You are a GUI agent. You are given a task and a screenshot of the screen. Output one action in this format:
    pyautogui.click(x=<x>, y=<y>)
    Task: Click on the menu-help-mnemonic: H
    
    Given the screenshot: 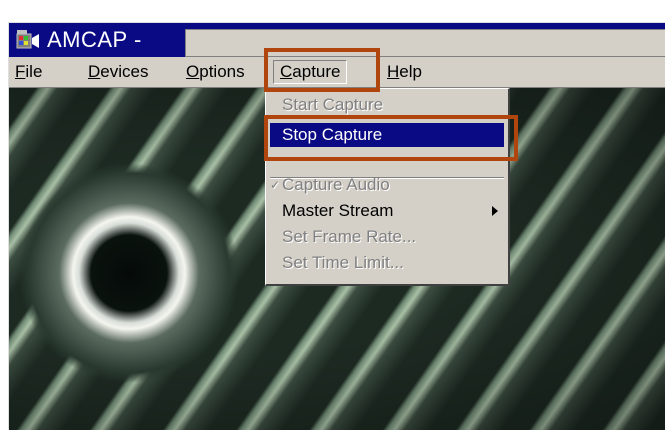 What is the action you would take?
    pyautogui.click(x=393, y=71)
    